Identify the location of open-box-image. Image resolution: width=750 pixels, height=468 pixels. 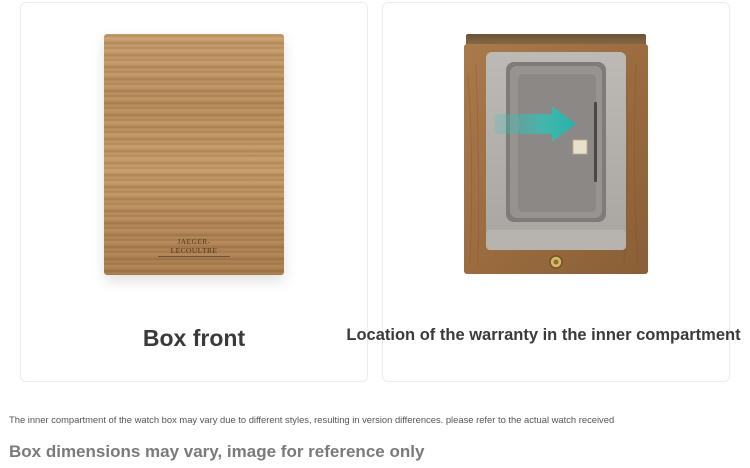
(556, 154).